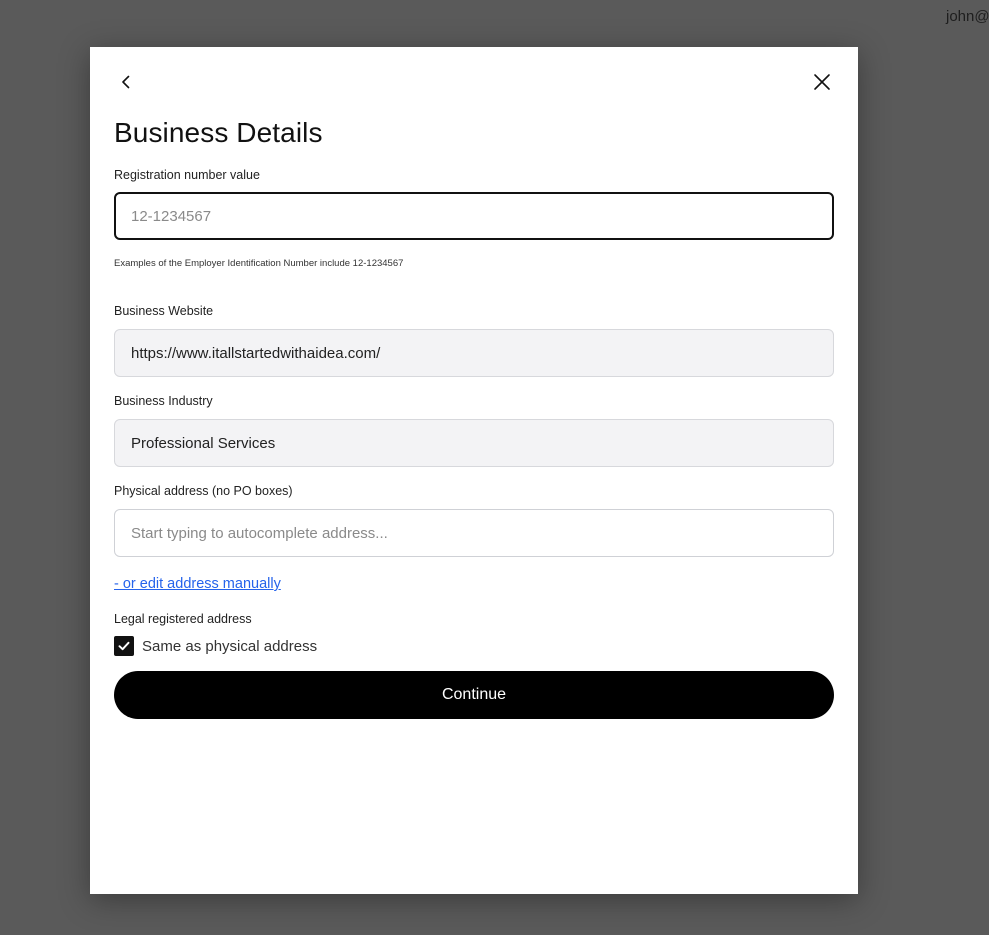  What do you see at coordinates (183, 619) in the screenshot?
I see `legal-address-label: Legal registered address` at bounding box center [183, 619].